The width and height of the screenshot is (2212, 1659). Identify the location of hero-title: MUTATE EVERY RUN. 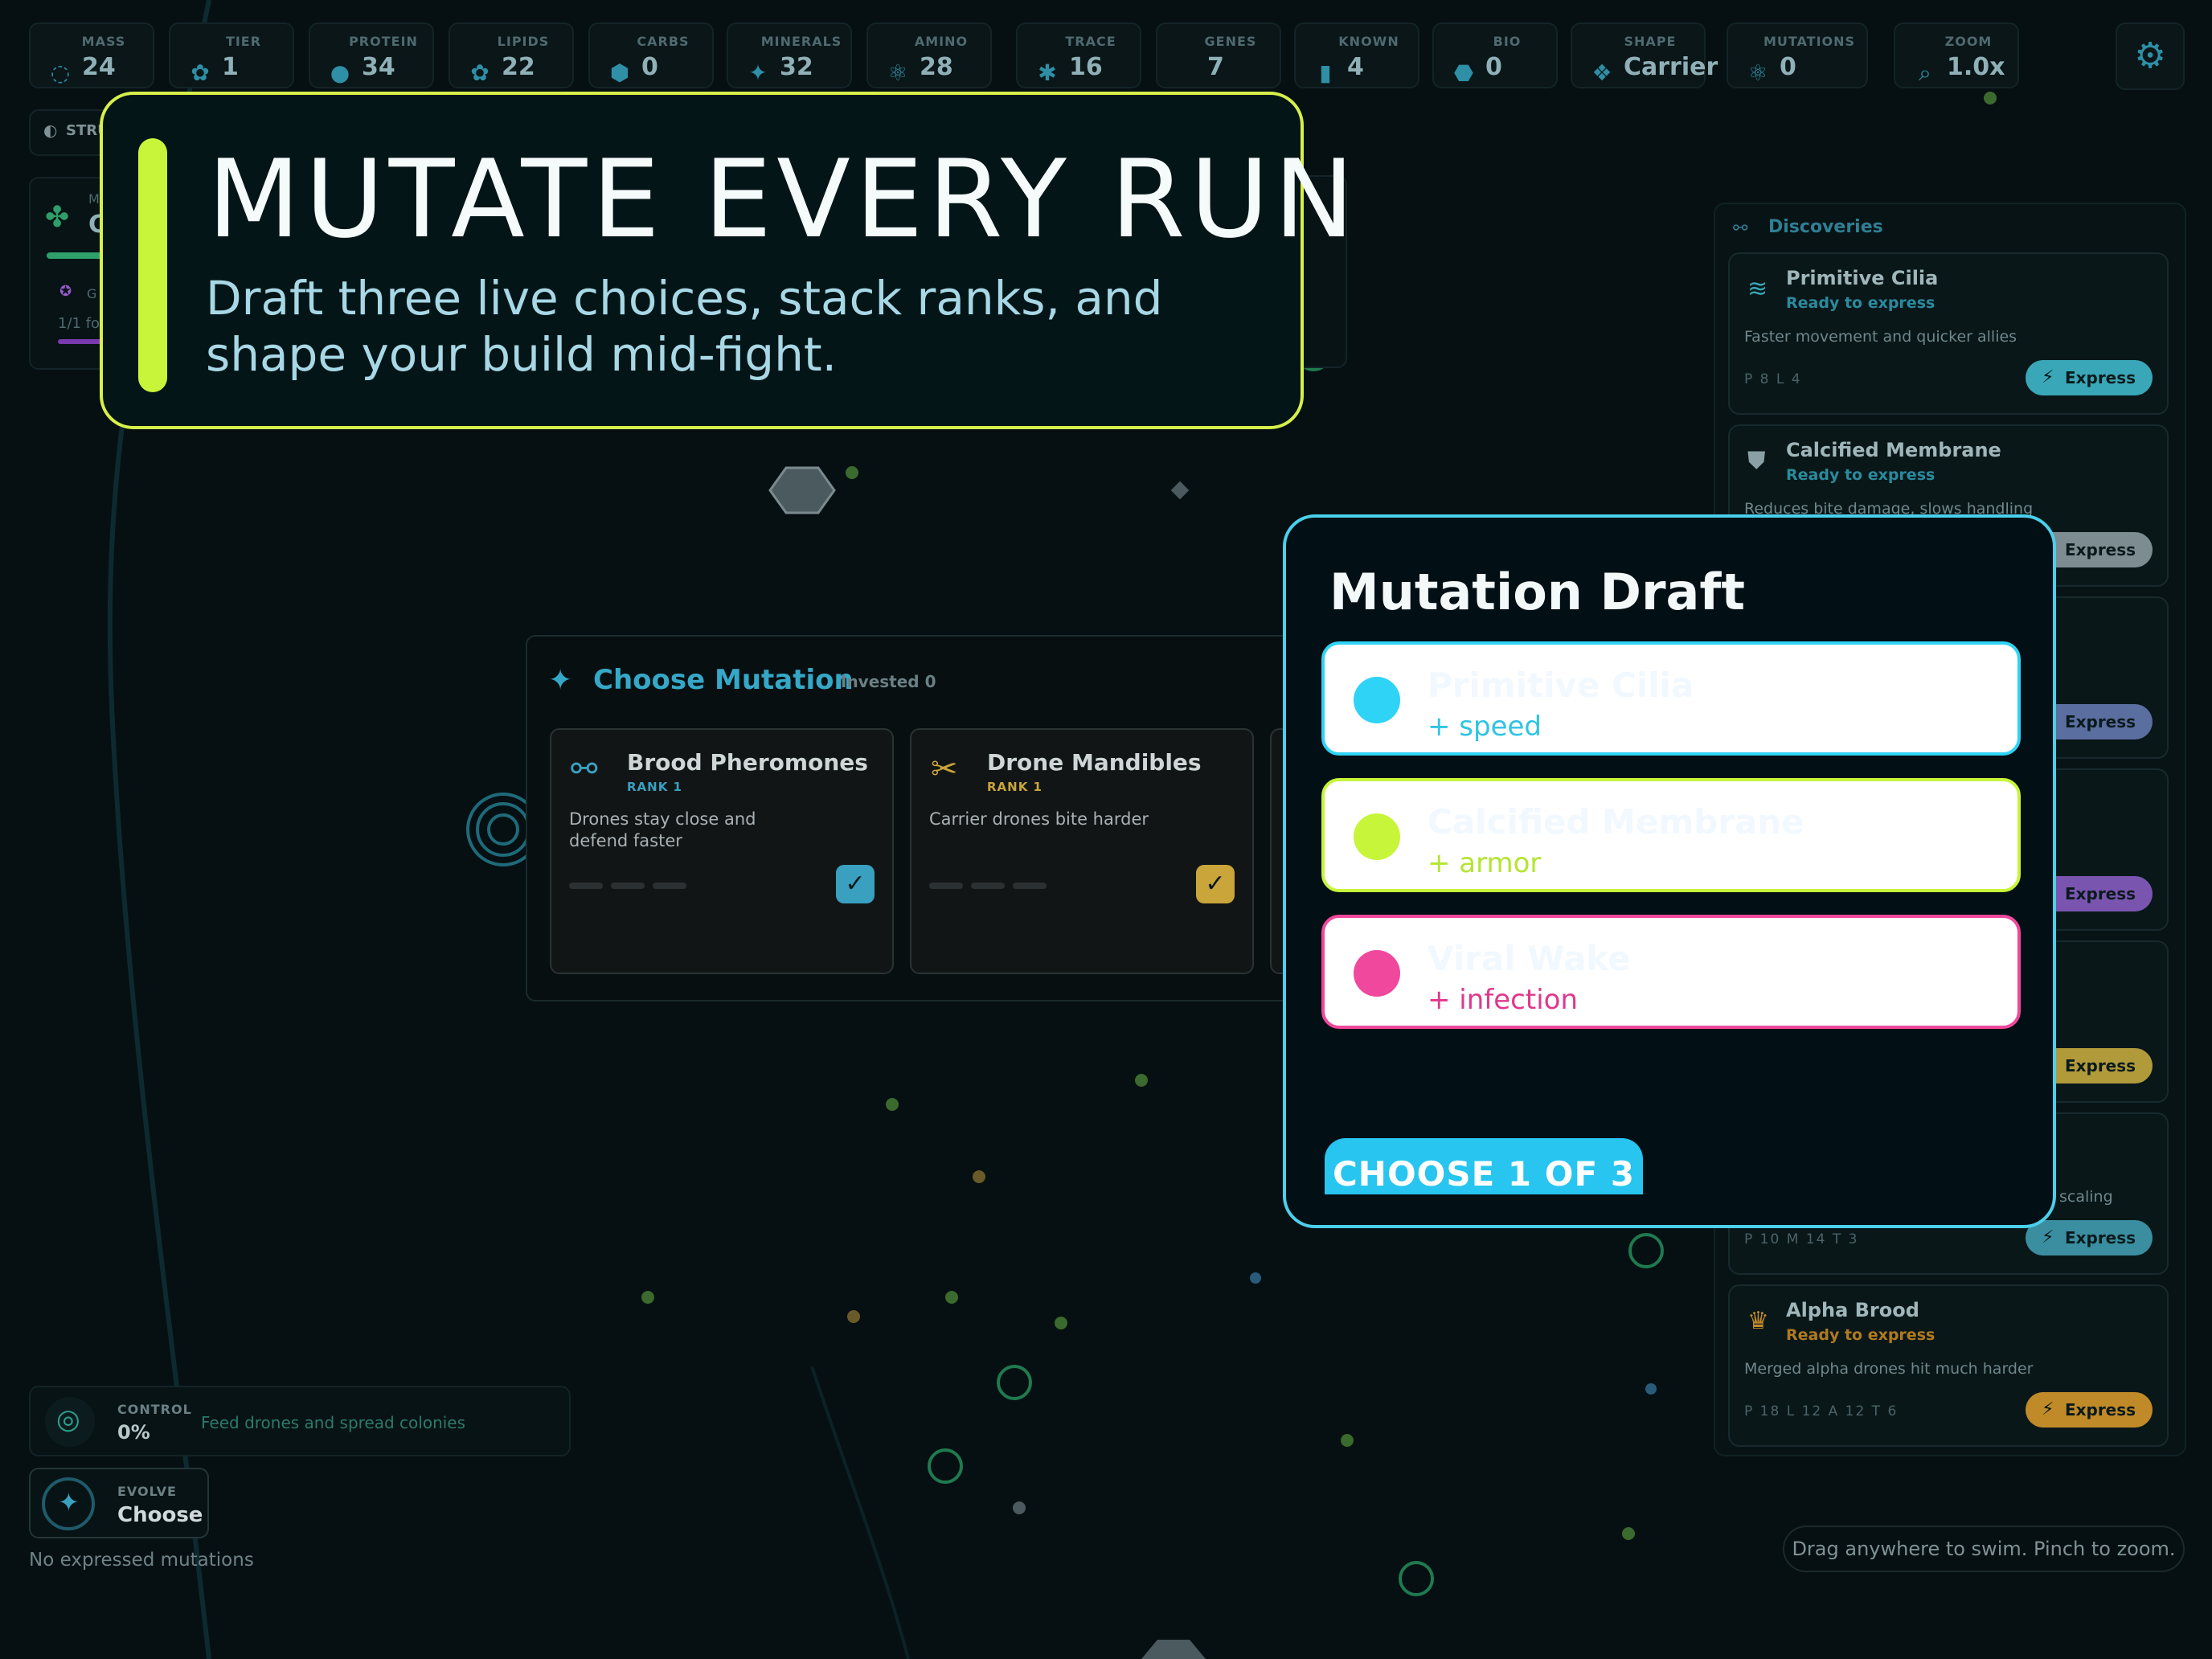
(783, 199).